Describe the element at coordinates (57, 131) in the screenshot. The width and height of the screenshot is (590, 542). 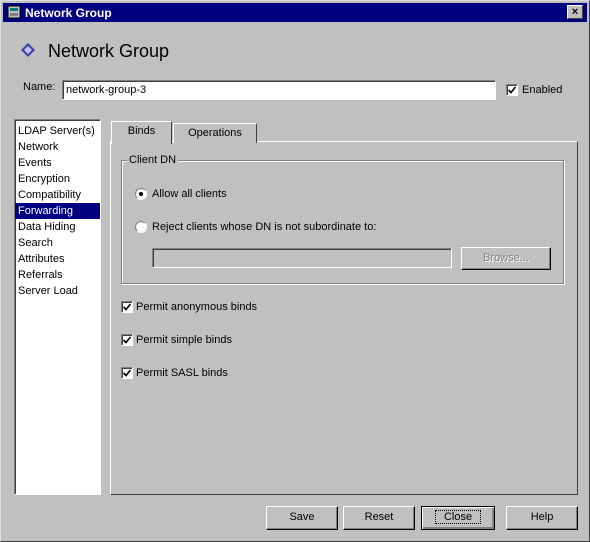
I see `sidebar-item-ldap-servers: LDAP Server(s)` at that location.